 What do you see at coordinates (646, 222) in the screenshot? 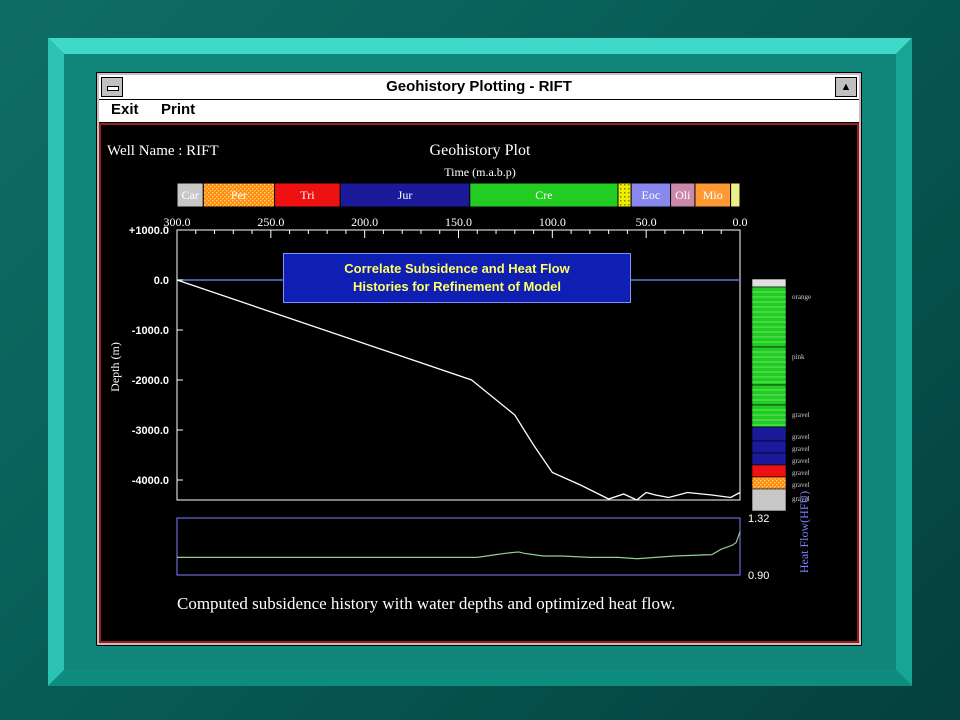
I see `x-tick-label: 50.0` at bounding box center [646, 222].